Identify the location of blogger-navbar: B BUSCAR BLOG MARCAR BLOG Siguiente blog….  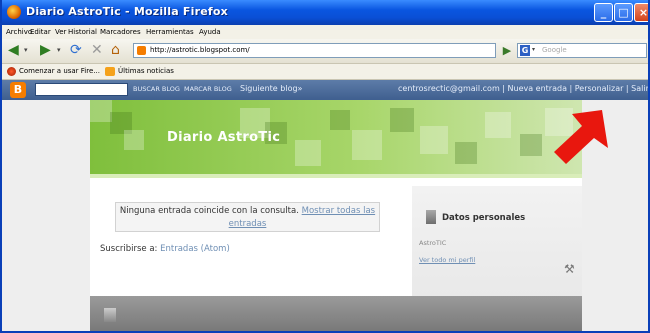
(325, 90).